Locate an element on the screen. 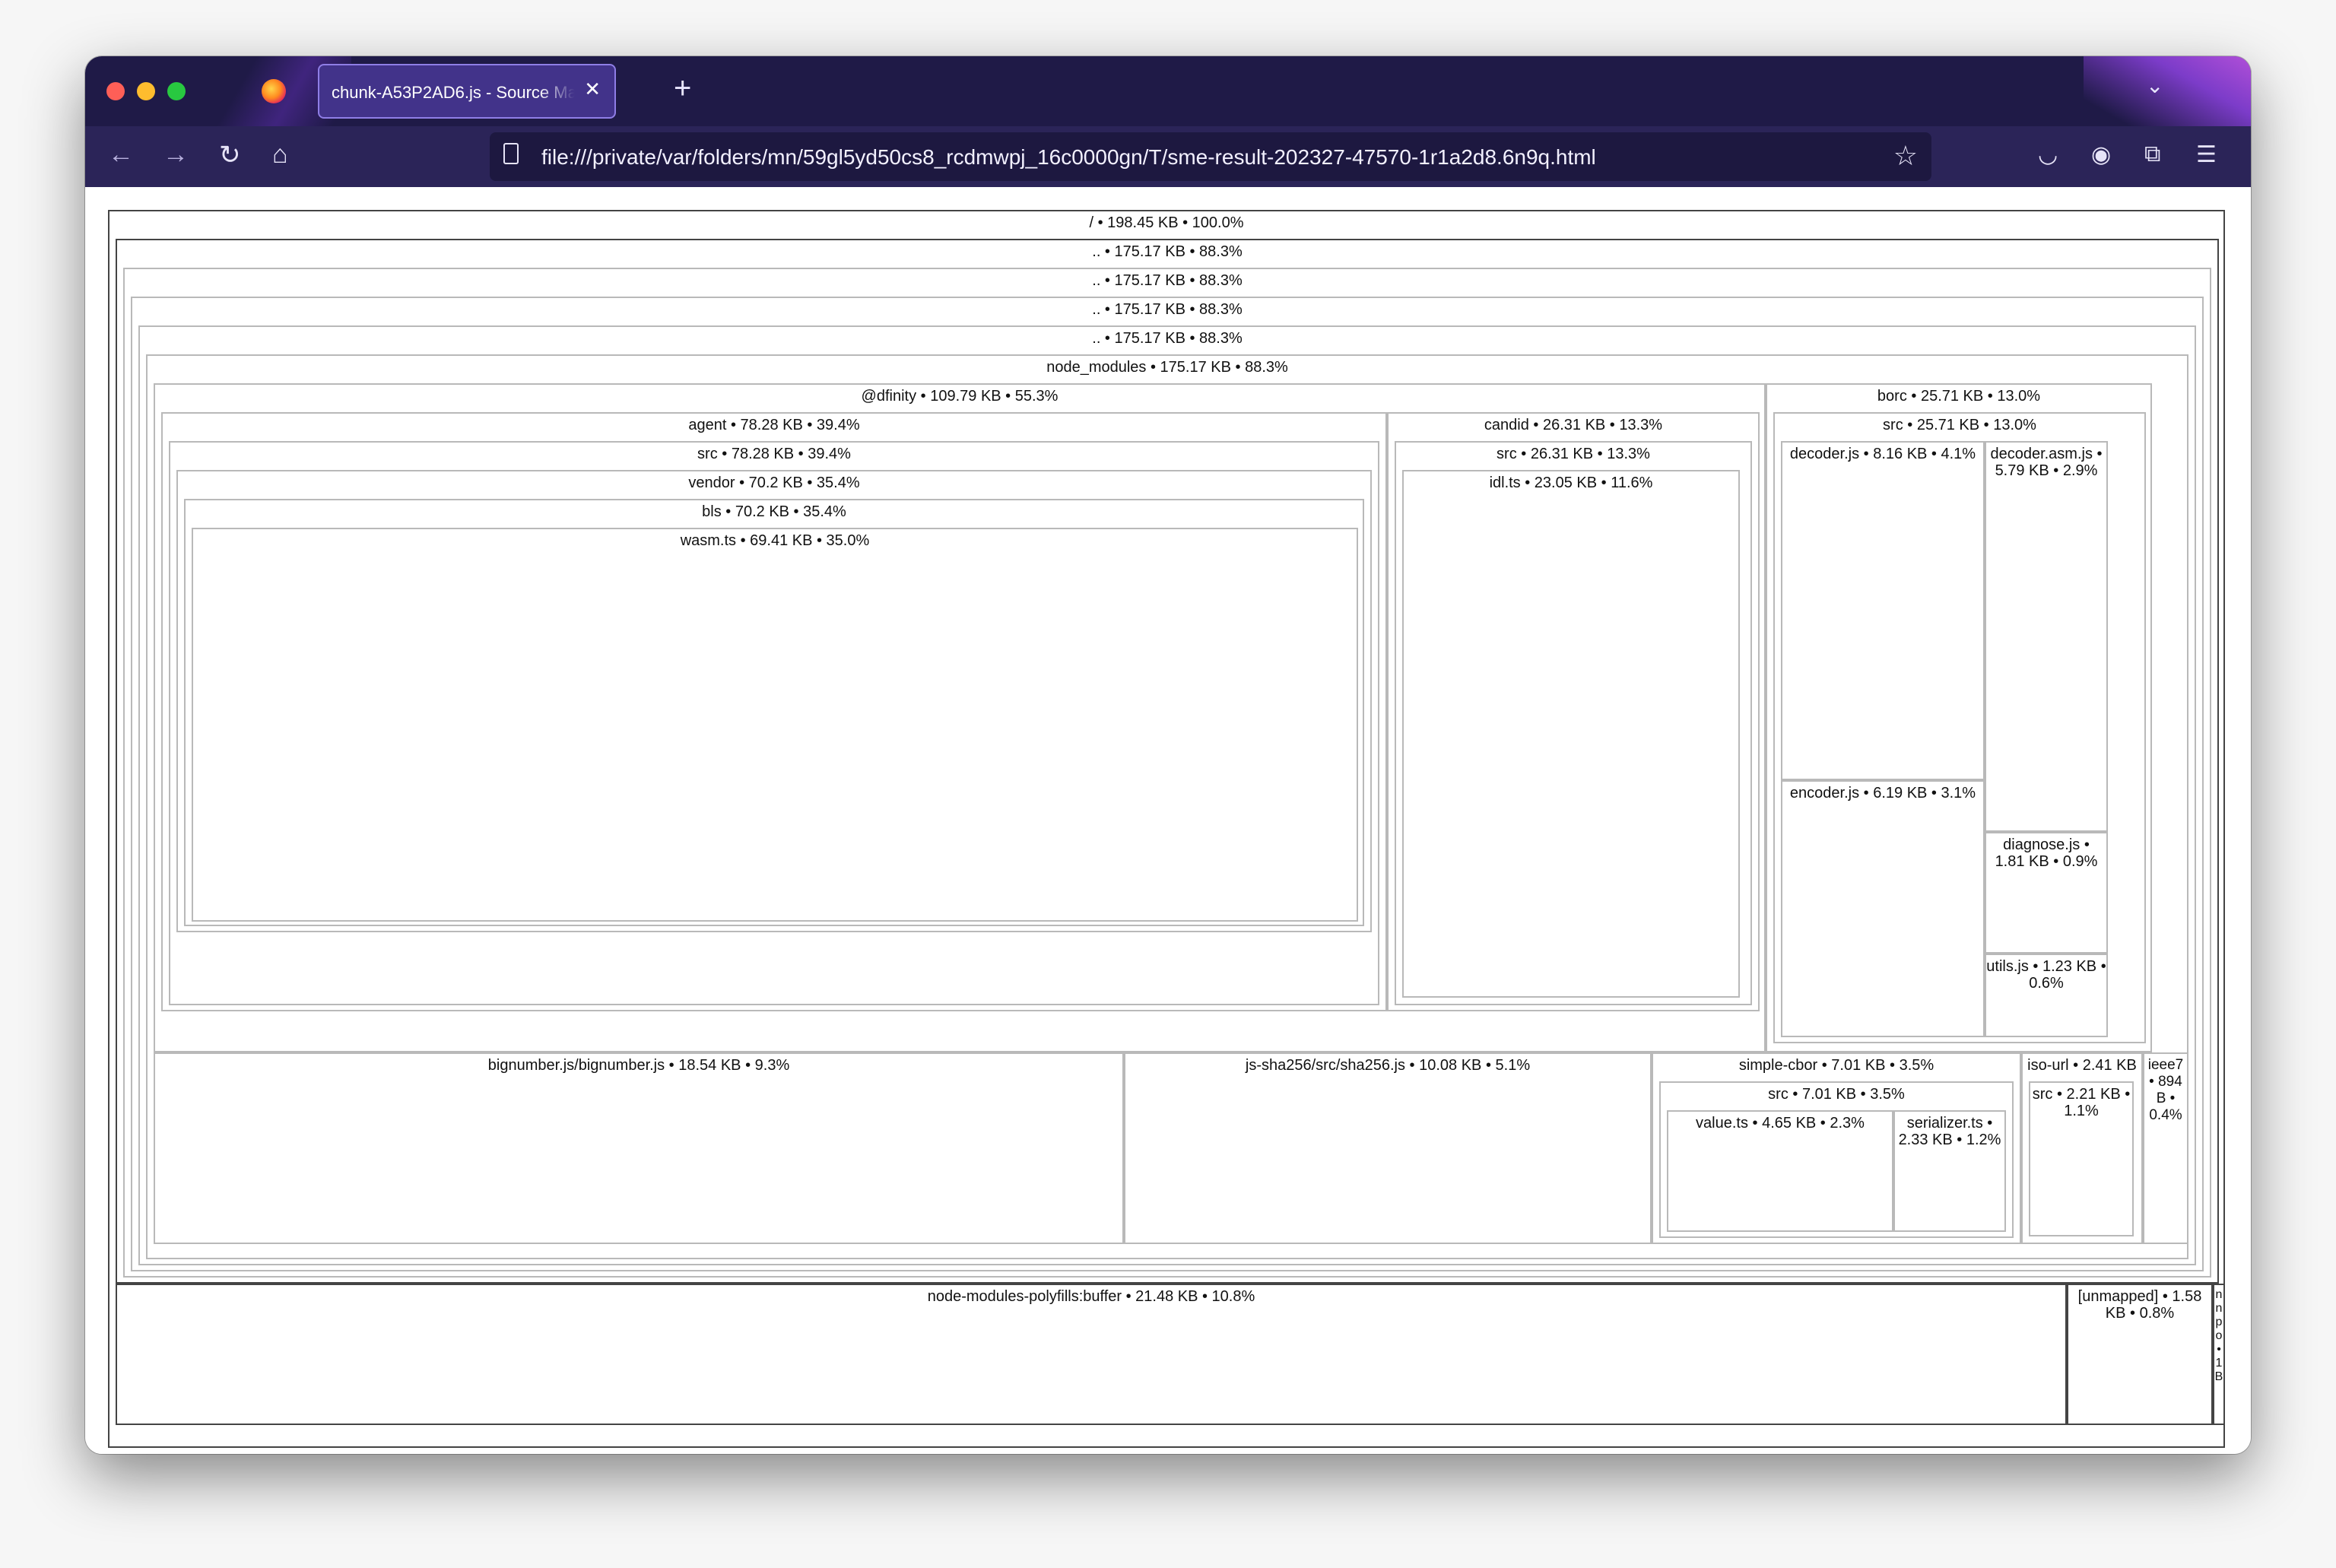 The height and width of the screenshot is (1568, 2336). hamburger-menu-icon: ☰ is located at coordinates (2206, 154).